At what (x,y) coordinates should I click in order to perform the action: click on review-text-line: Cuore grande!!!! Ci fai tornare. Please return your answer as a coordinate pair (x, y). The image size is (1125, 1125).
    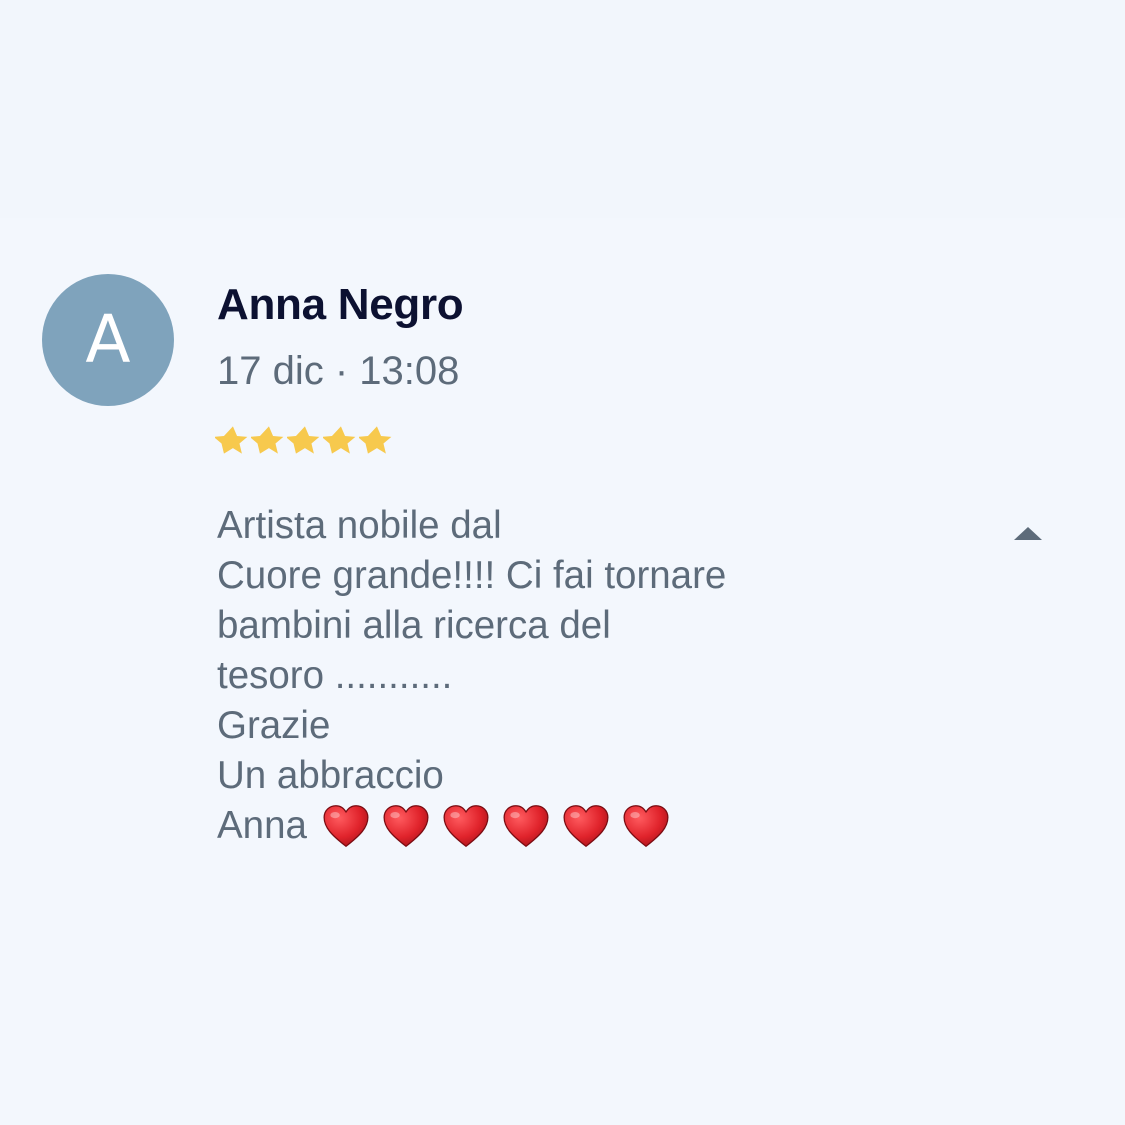
    Looking at the image, I should click on (472, 575).